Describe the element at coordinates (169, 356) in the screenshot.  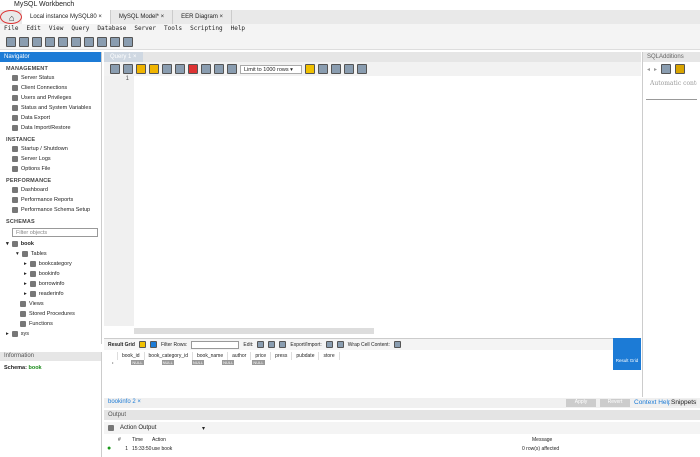
I see `column-header: book_category_id` at that location.